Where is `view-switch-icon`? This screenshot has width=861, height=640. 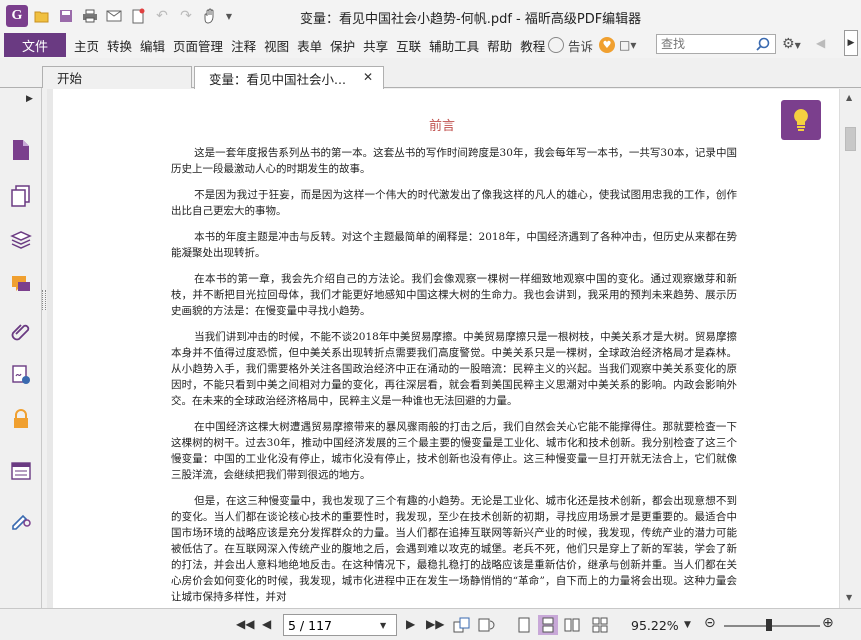 view-switch-icon is located at coordinates (462, 625).